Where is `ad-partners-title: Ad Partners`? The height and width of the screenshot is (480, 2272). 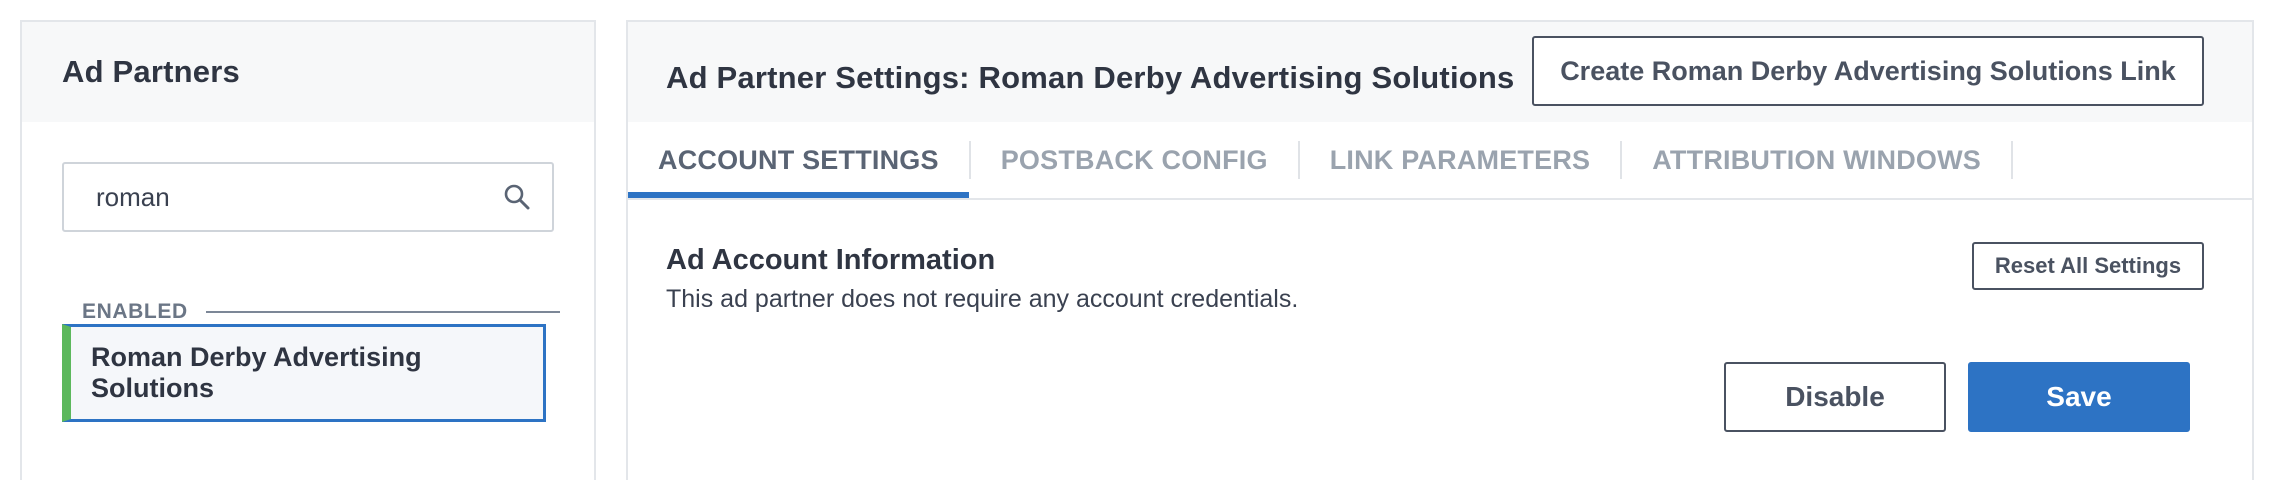
ad-partners-title: Ad Partners is located at coordinates (151, 71).